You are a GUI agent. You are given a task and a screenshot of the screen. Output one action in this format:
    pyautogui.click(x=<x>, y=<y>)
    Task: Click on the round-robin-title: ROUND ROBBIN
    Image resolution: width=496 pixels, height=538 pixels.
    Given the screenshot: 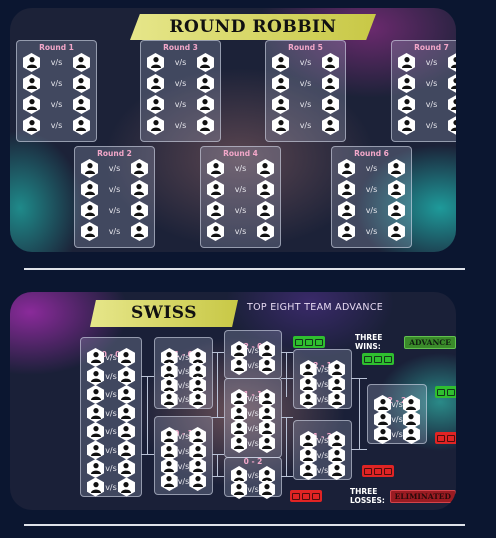 What is the action you would take?
    pyautogui.click(x=253, y=27)
    